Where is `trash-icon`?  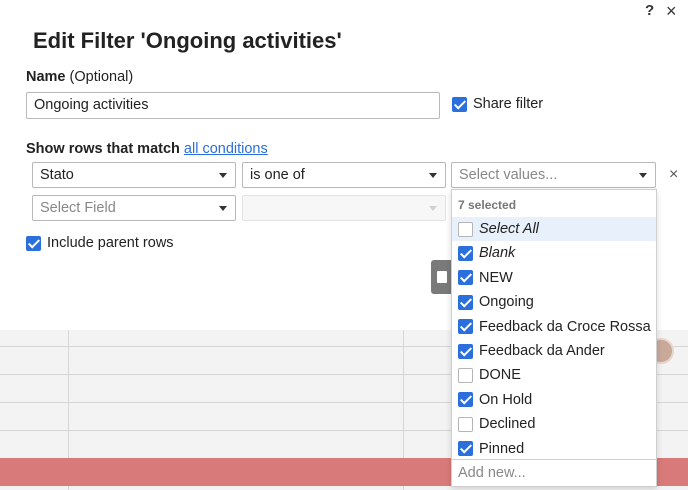 trash-icon is located at coordinates (442, 277).